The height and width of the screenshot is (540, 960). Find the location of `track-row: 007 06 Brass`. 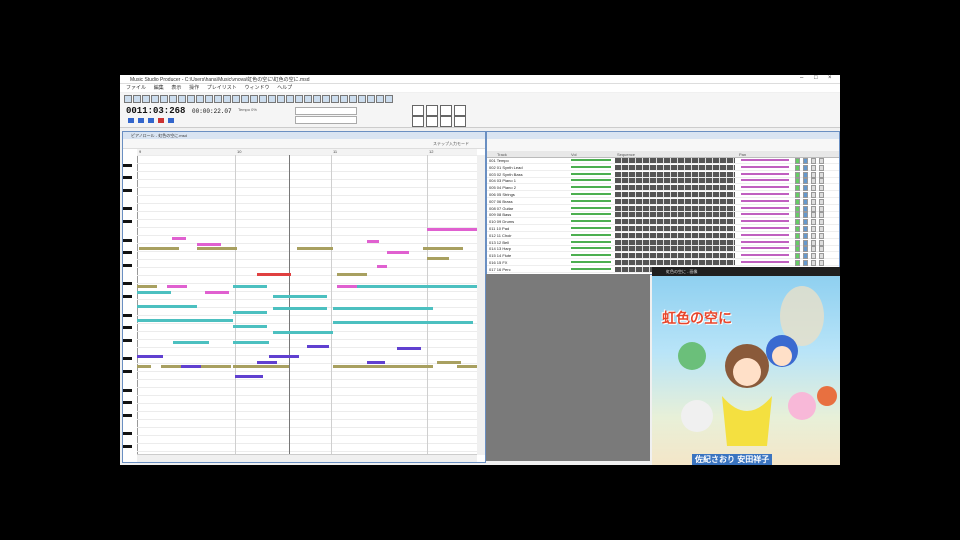

track-row: 007 06 Brass is located at coordinates (663, 201).